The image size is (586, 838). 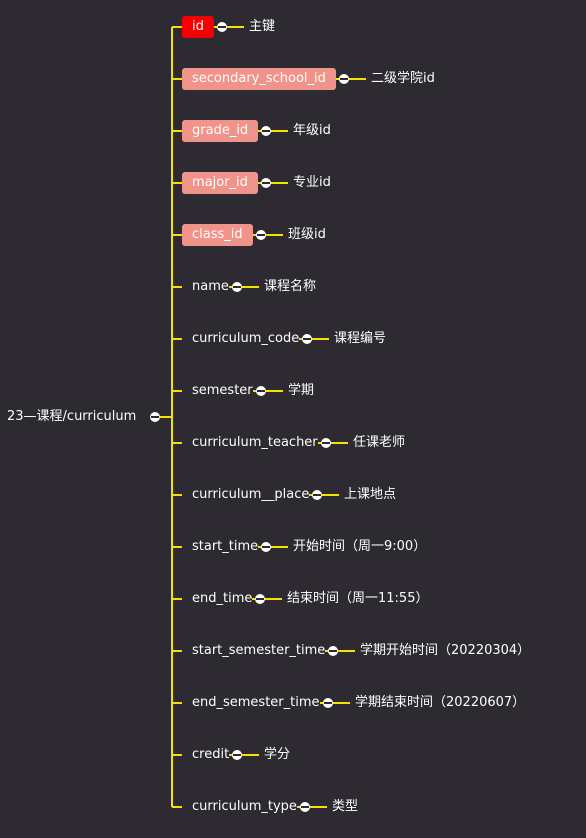 I want to click on field-node-grade-id: grade_id, so click(x=220, y=131).